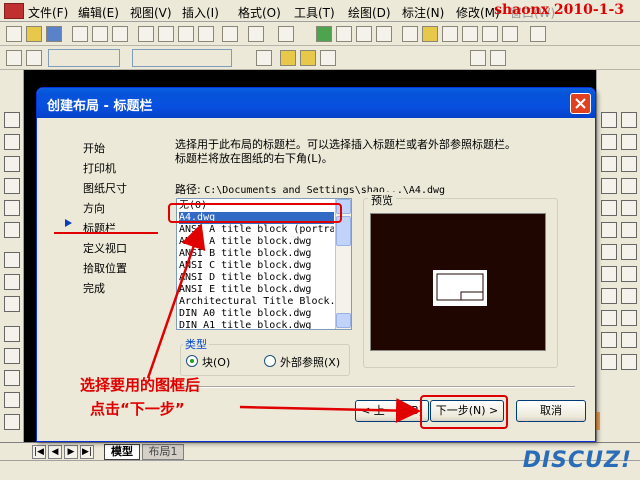 The width and height of the screenshot is (640, 480). Describe the element at coordinates (510, 34) in the screenshot. I see `quick-calc-icon` at that location.